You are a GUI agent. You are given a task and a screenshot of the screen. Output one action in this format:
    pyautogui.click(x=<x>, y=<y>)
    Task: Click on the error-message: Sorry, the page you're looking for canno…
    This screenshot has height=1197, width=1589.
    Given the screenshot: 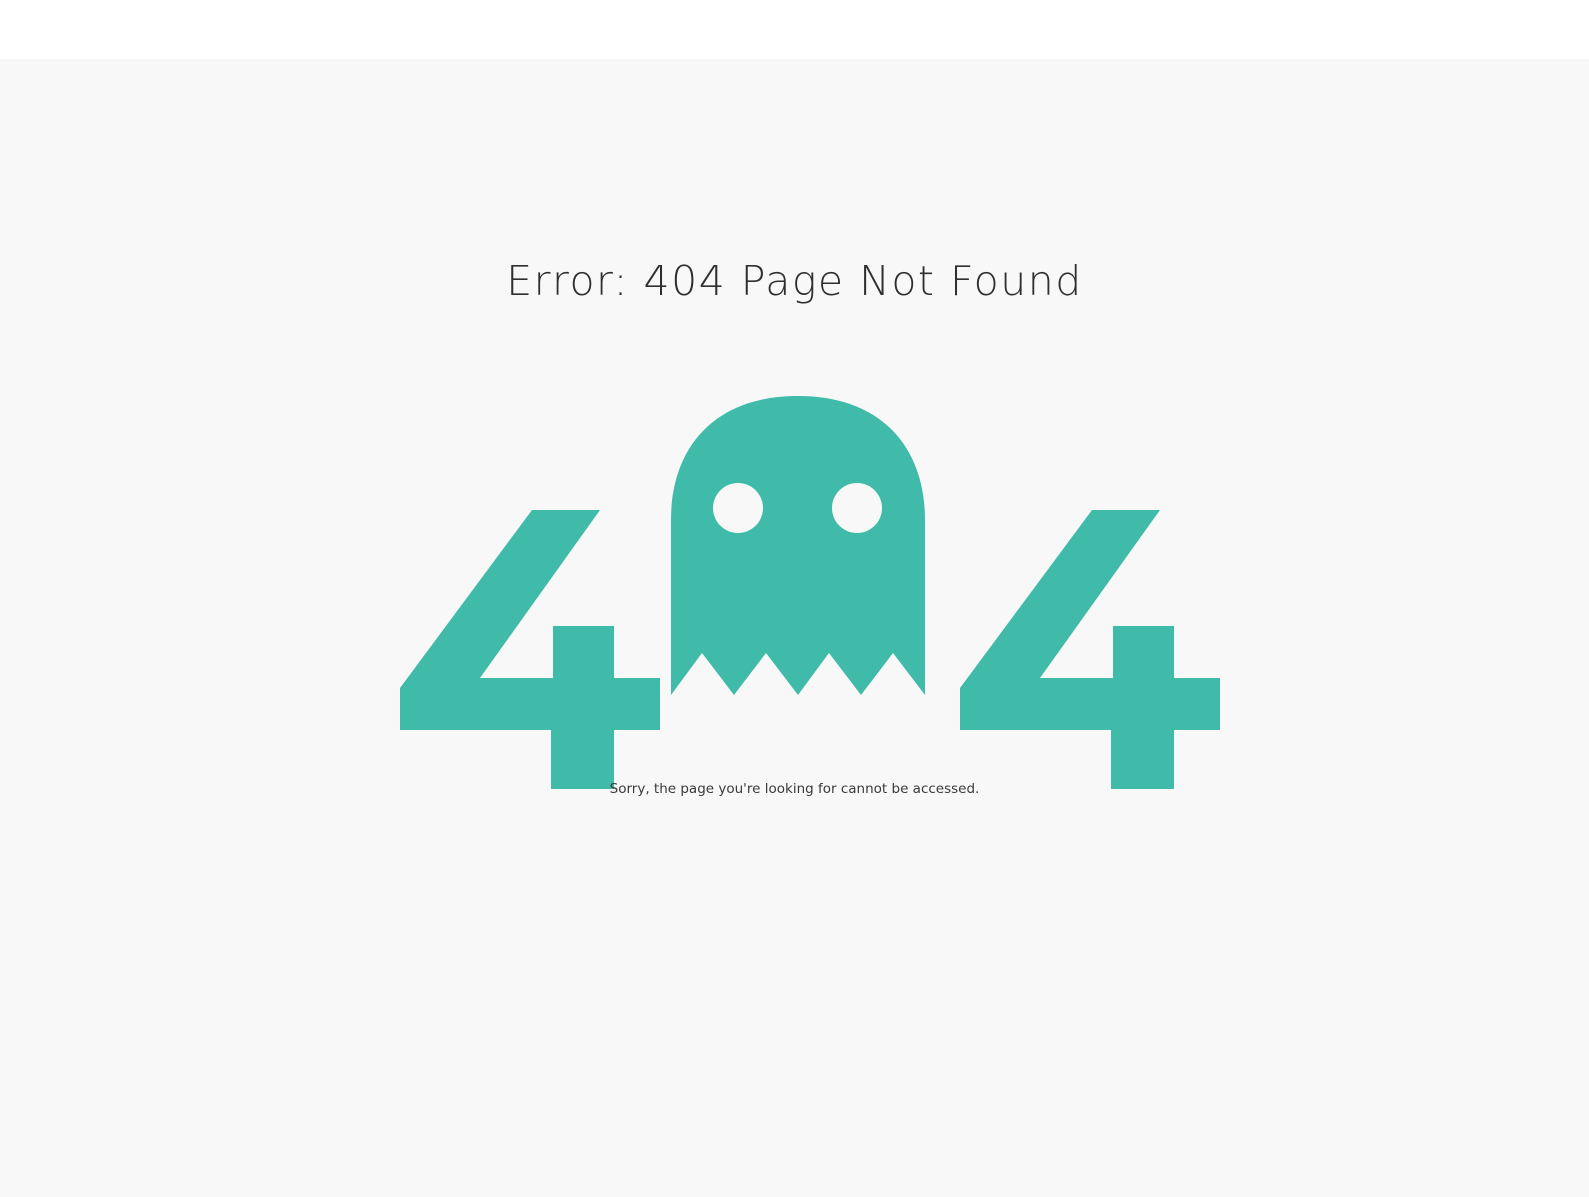 What is the action you would take?
    pyautogui.click(x=794, y=789)
    